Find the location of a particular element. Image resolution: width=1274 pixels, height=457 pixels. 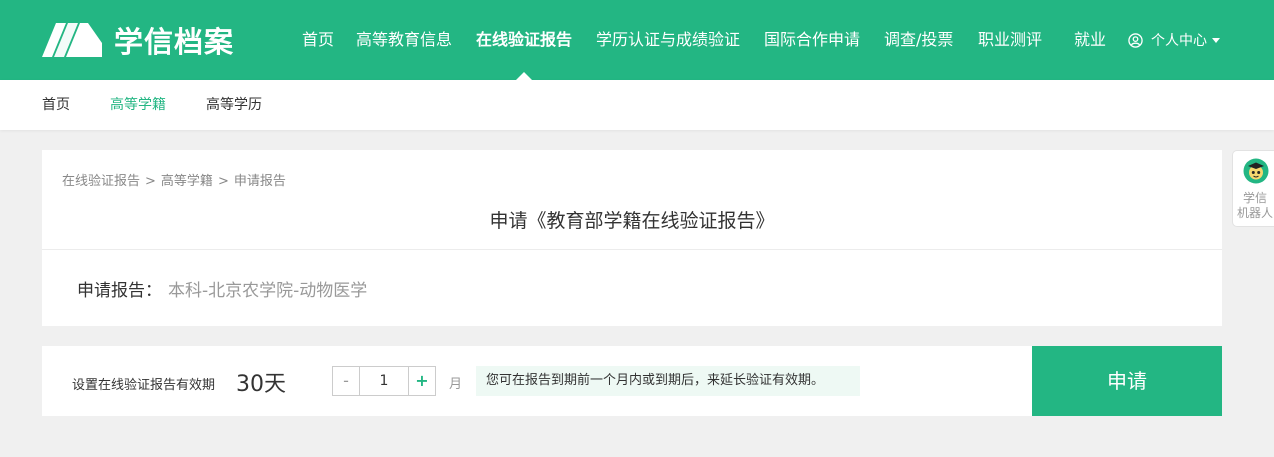

months-input is located at coordinates (384, 381).